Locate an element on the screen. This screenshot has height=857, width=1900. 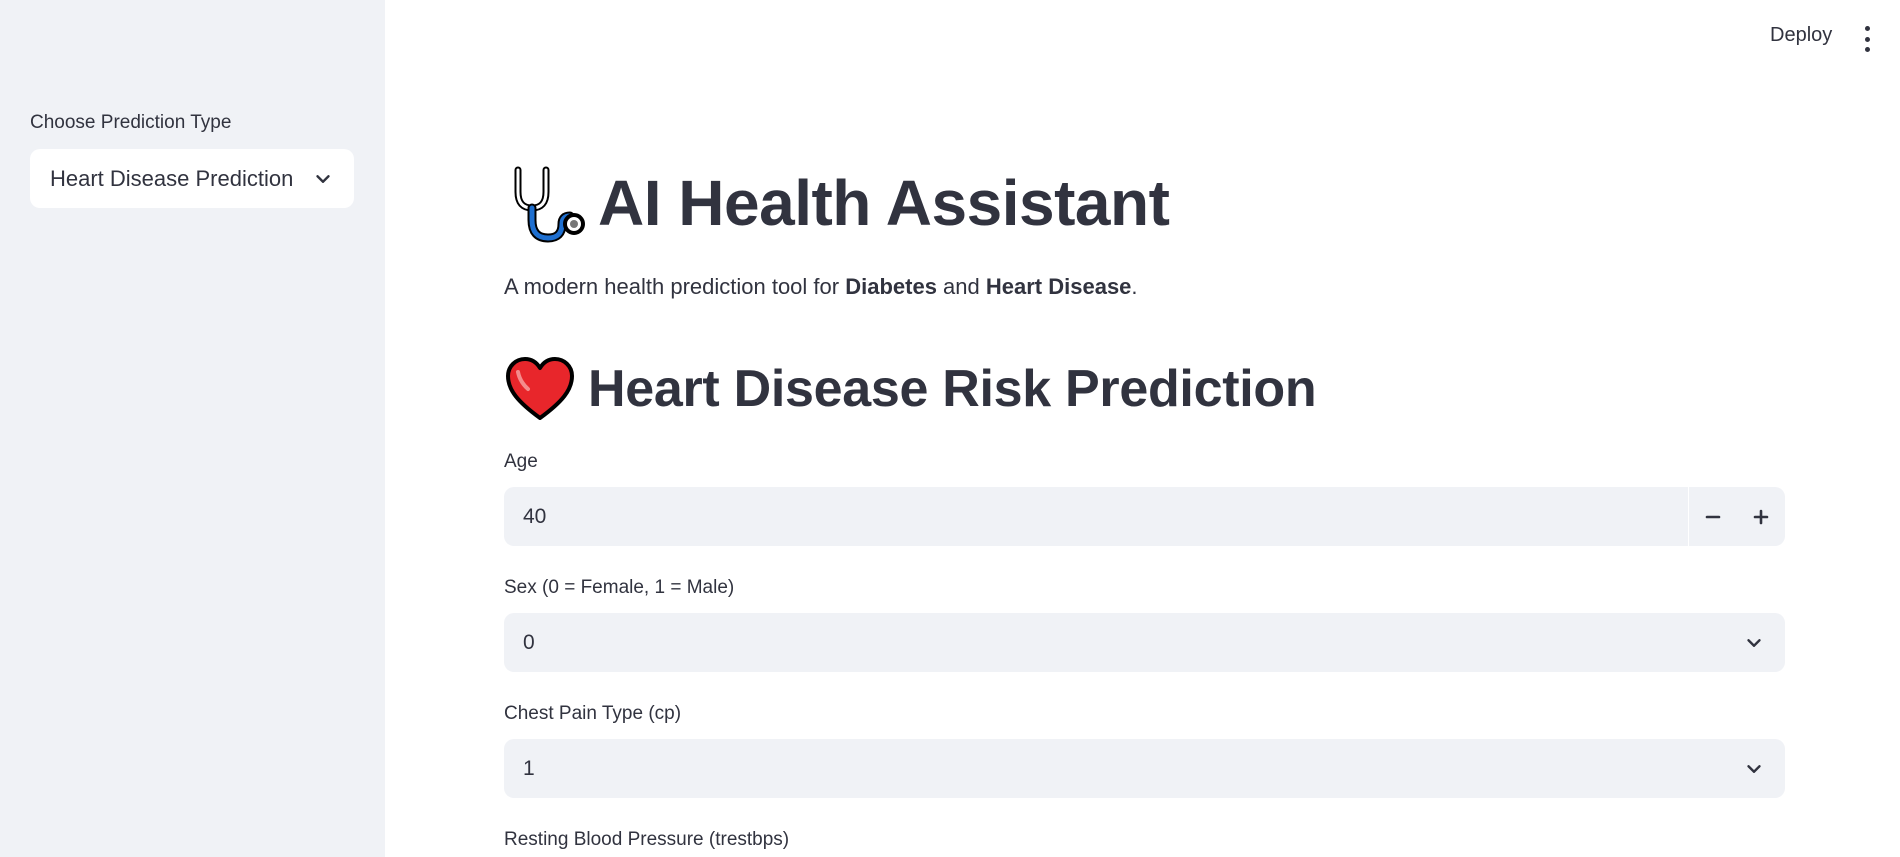
age-input: 40 is located at coordinates (1096, 517).